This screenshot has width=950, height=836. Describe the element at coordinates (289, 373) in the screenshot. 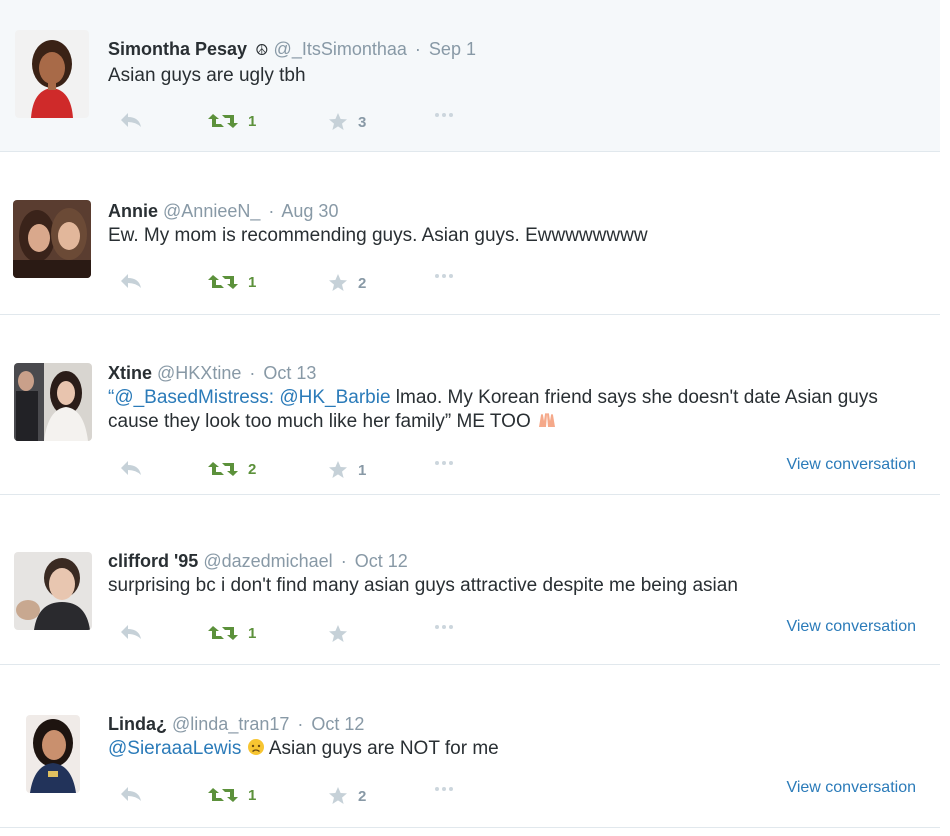

I see `timestamp: Oct 13` at that location.